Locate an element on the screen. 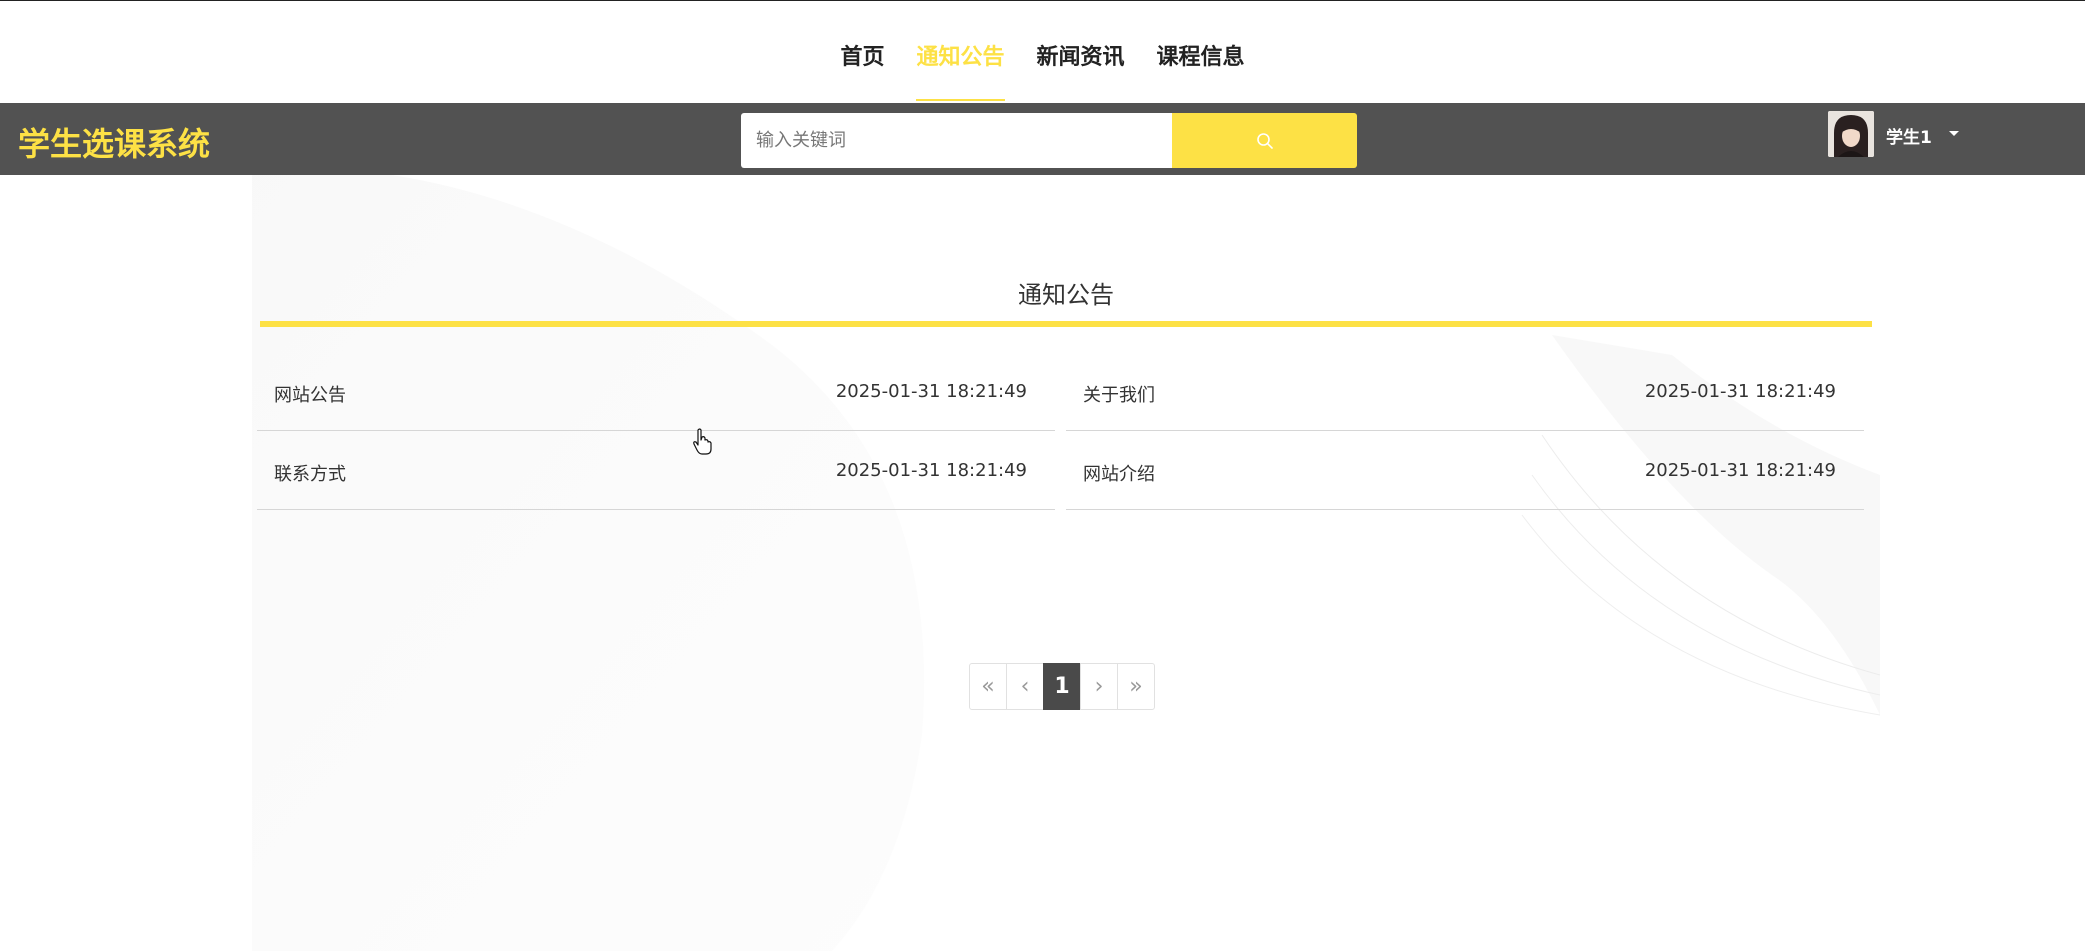 The width and height of the screenshot is (2085, 951). chevron-down-icon is located at coordinates (1954, 133).